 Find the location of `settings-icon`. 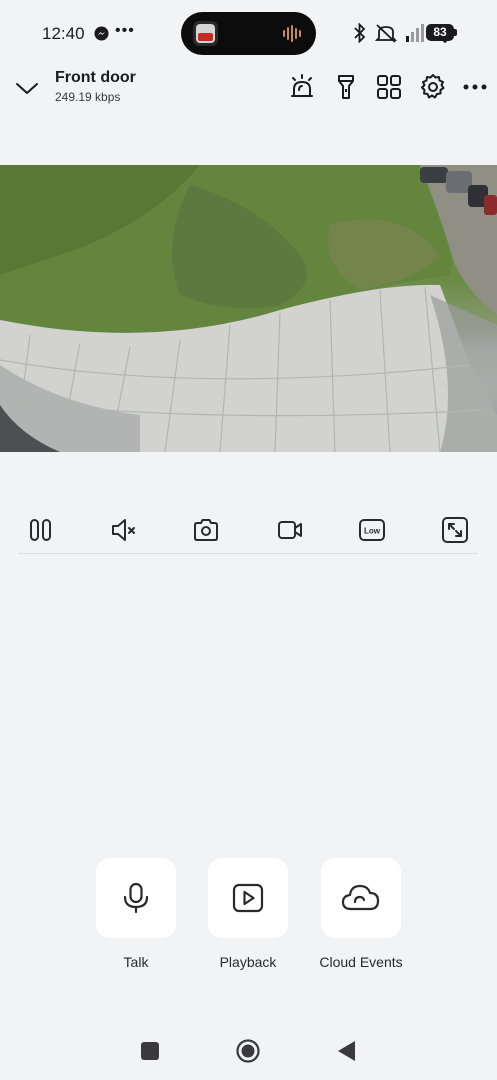

settings-icon is located at coordinates (433, 87).